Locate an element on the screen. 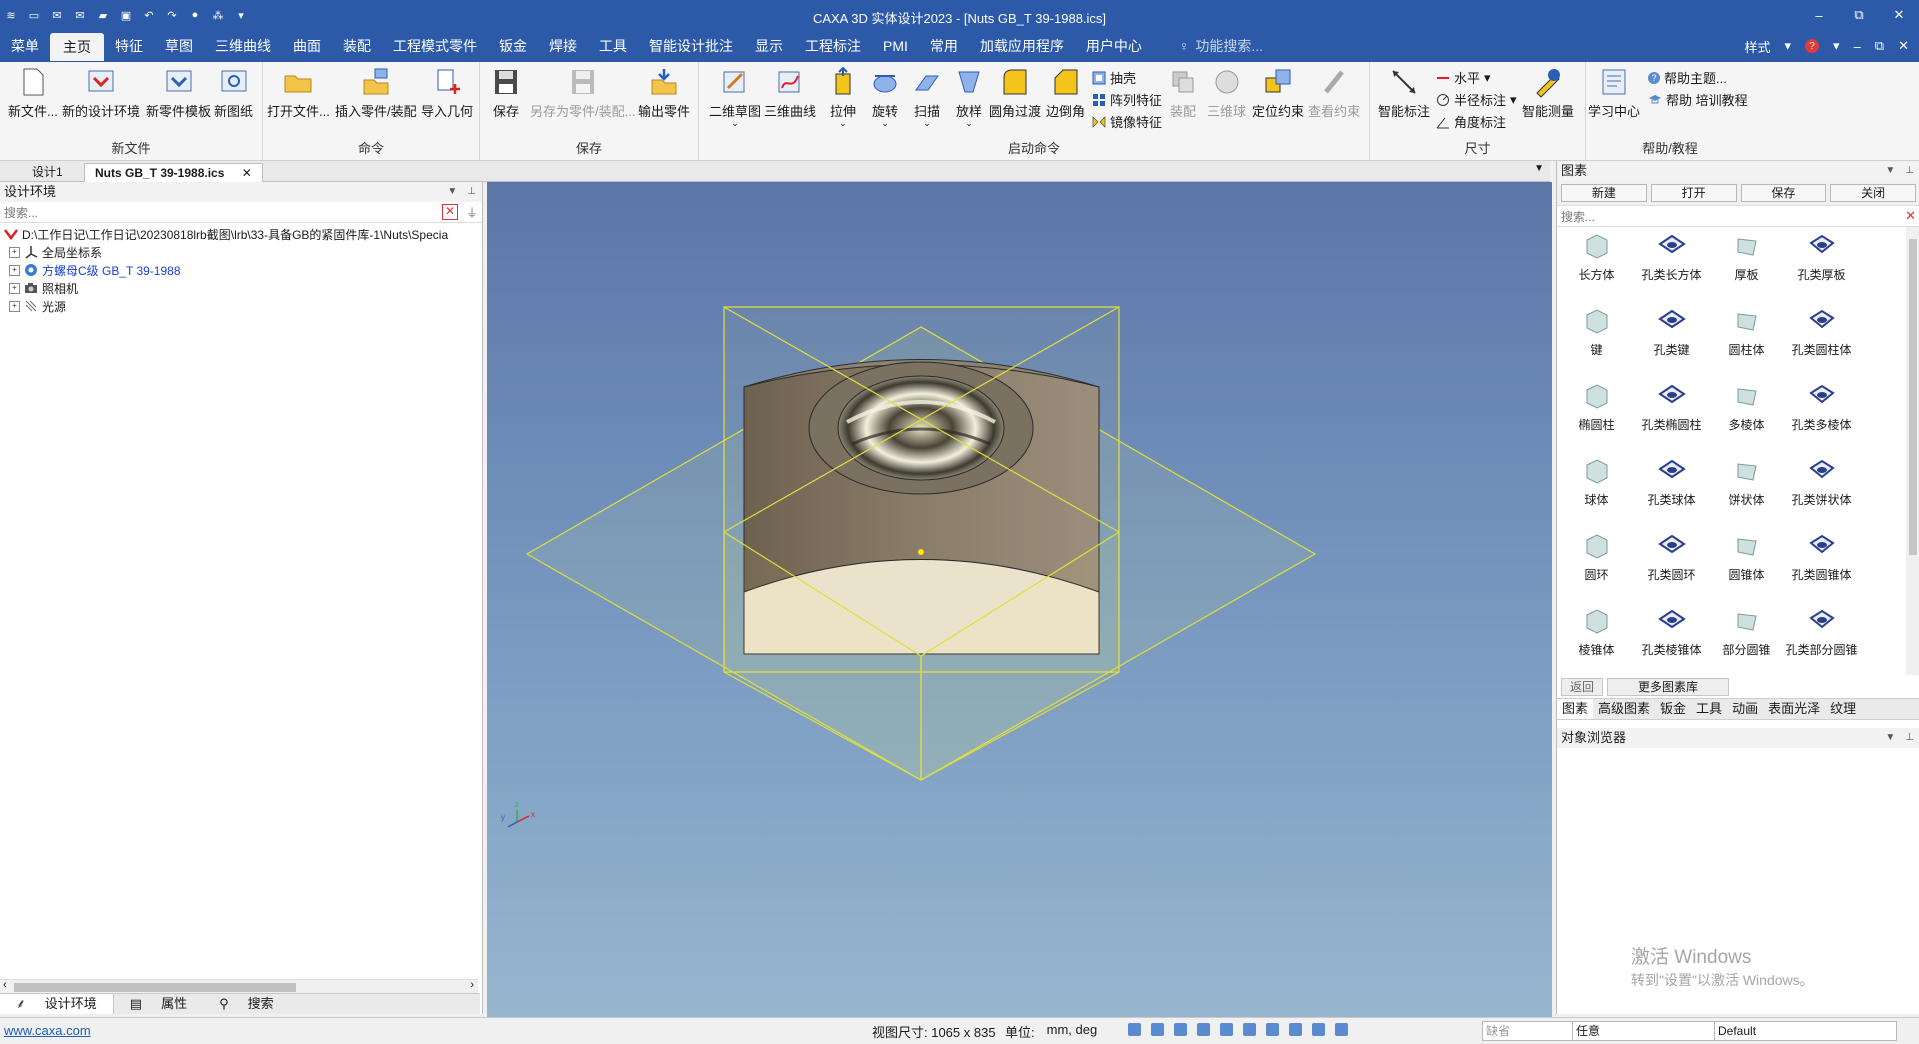  scrollbar-thumb is located at coordinates (1913, 397).